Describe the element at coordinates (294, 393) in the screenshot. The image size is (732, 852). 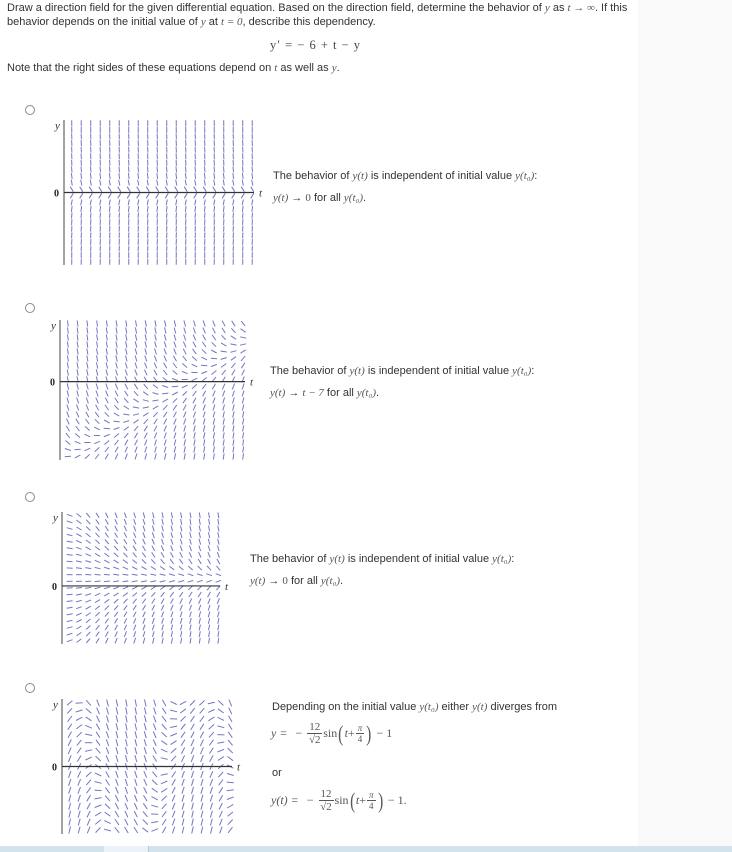
I see `arrow: →` at that location.